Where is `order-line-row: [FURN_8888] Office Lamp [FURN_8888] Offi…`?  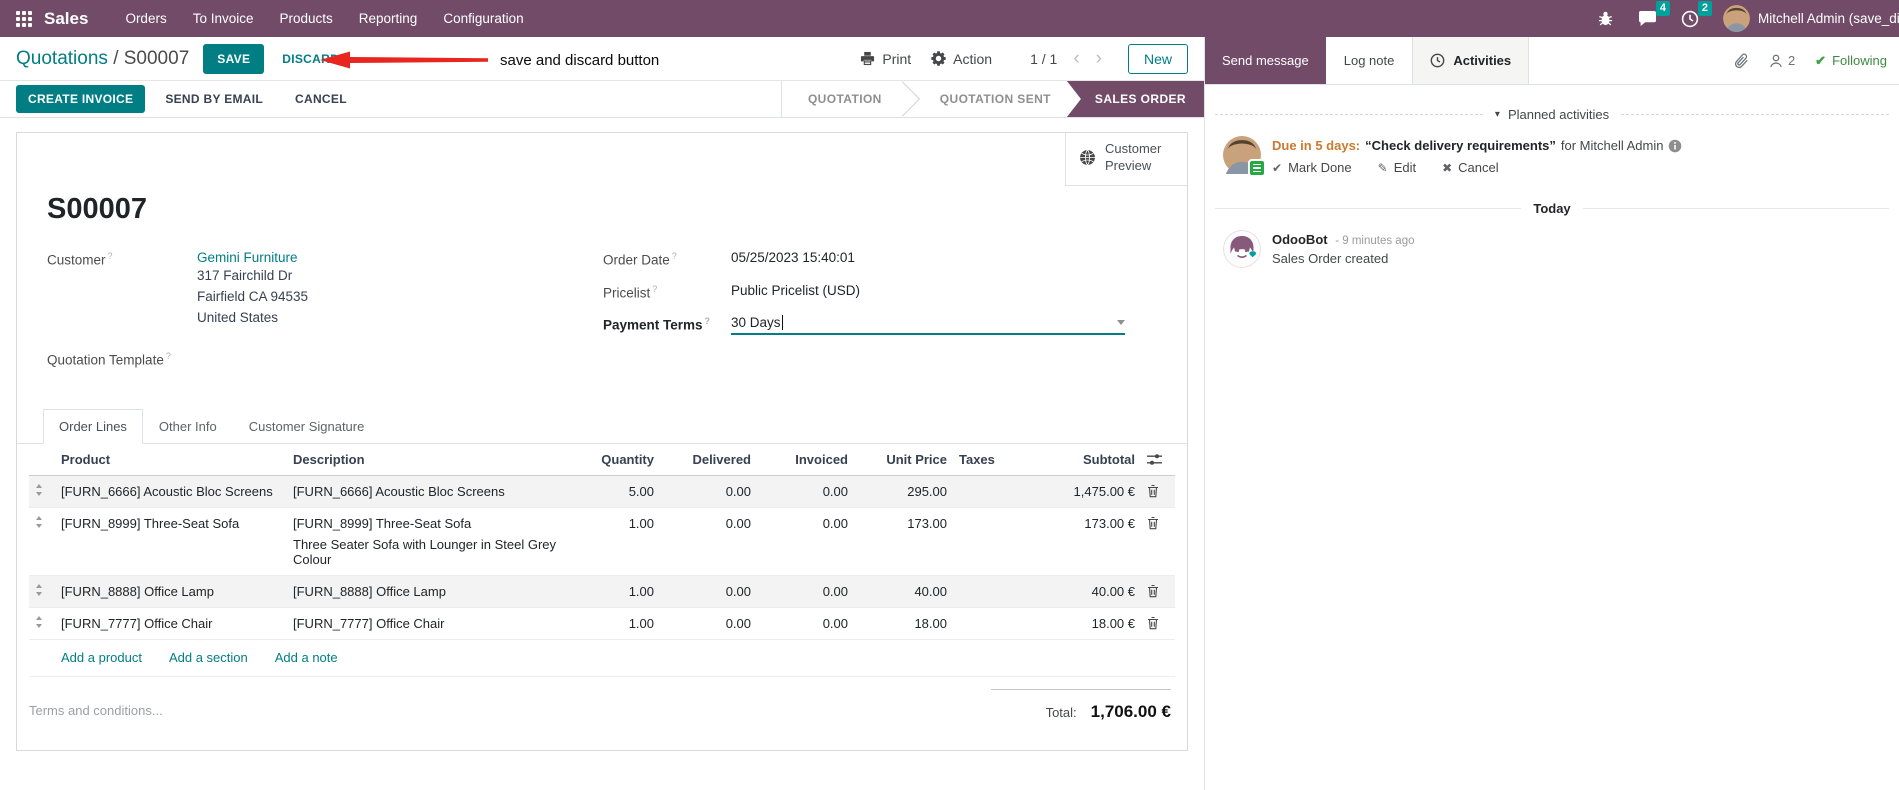
order-line-row: [FURN_8888] Office Lamp [FURN_8888] Offi… is located at coordinates (602, 591).